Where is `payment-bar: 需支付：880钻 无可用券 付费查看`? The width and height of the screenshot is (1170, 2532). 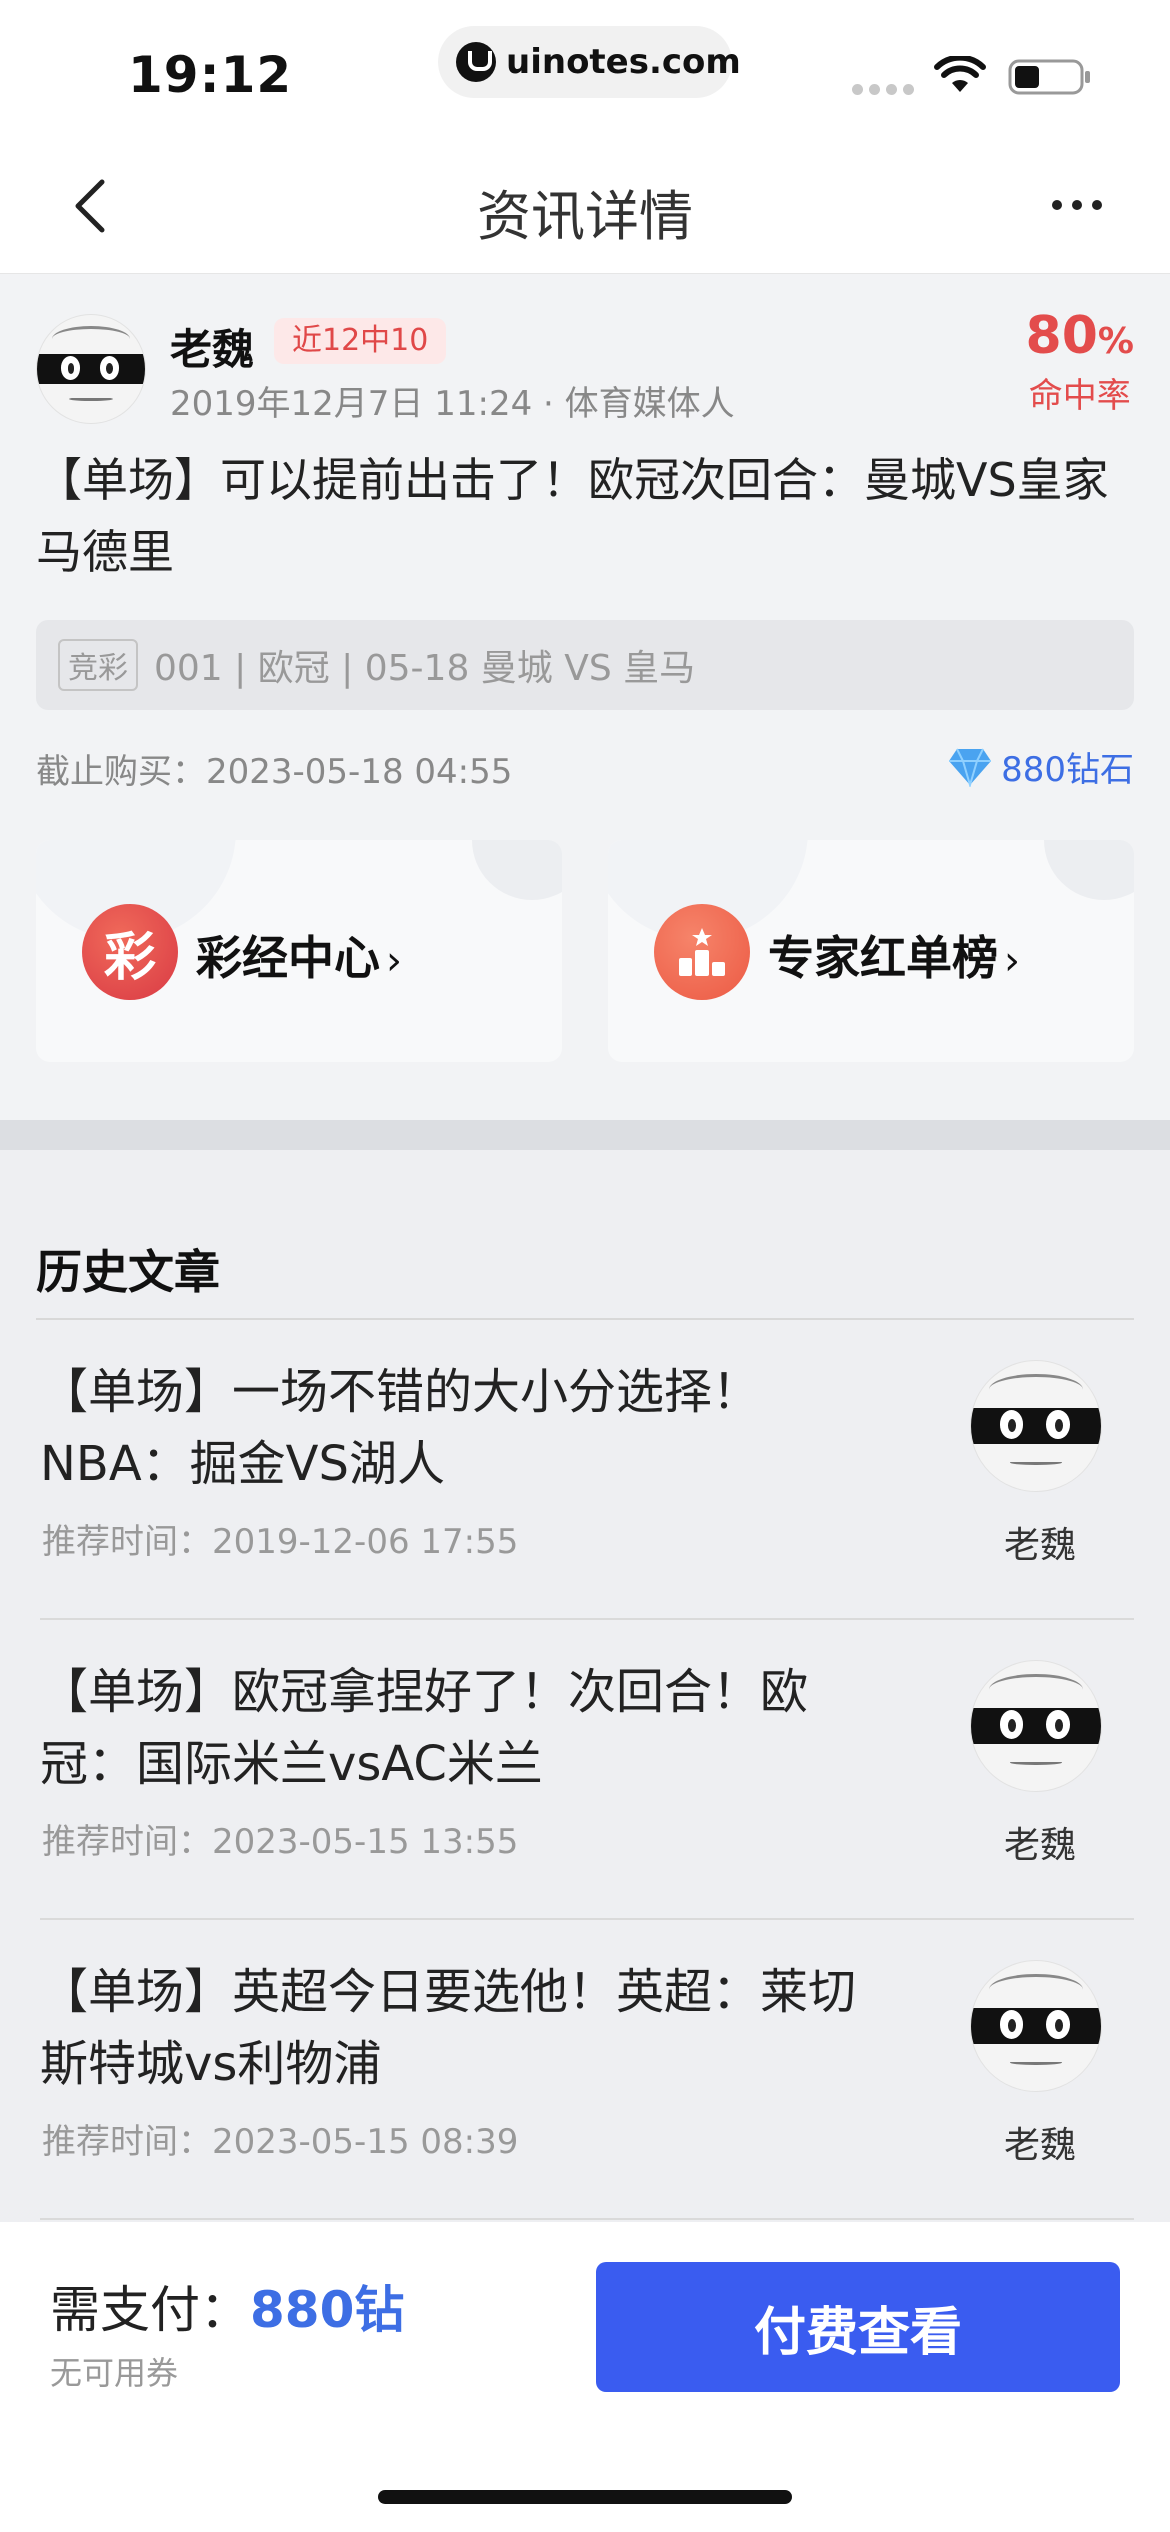 payment-bar: 需支付：880钻 无可用券 付费查看 is located at coordinates (585, 2377).